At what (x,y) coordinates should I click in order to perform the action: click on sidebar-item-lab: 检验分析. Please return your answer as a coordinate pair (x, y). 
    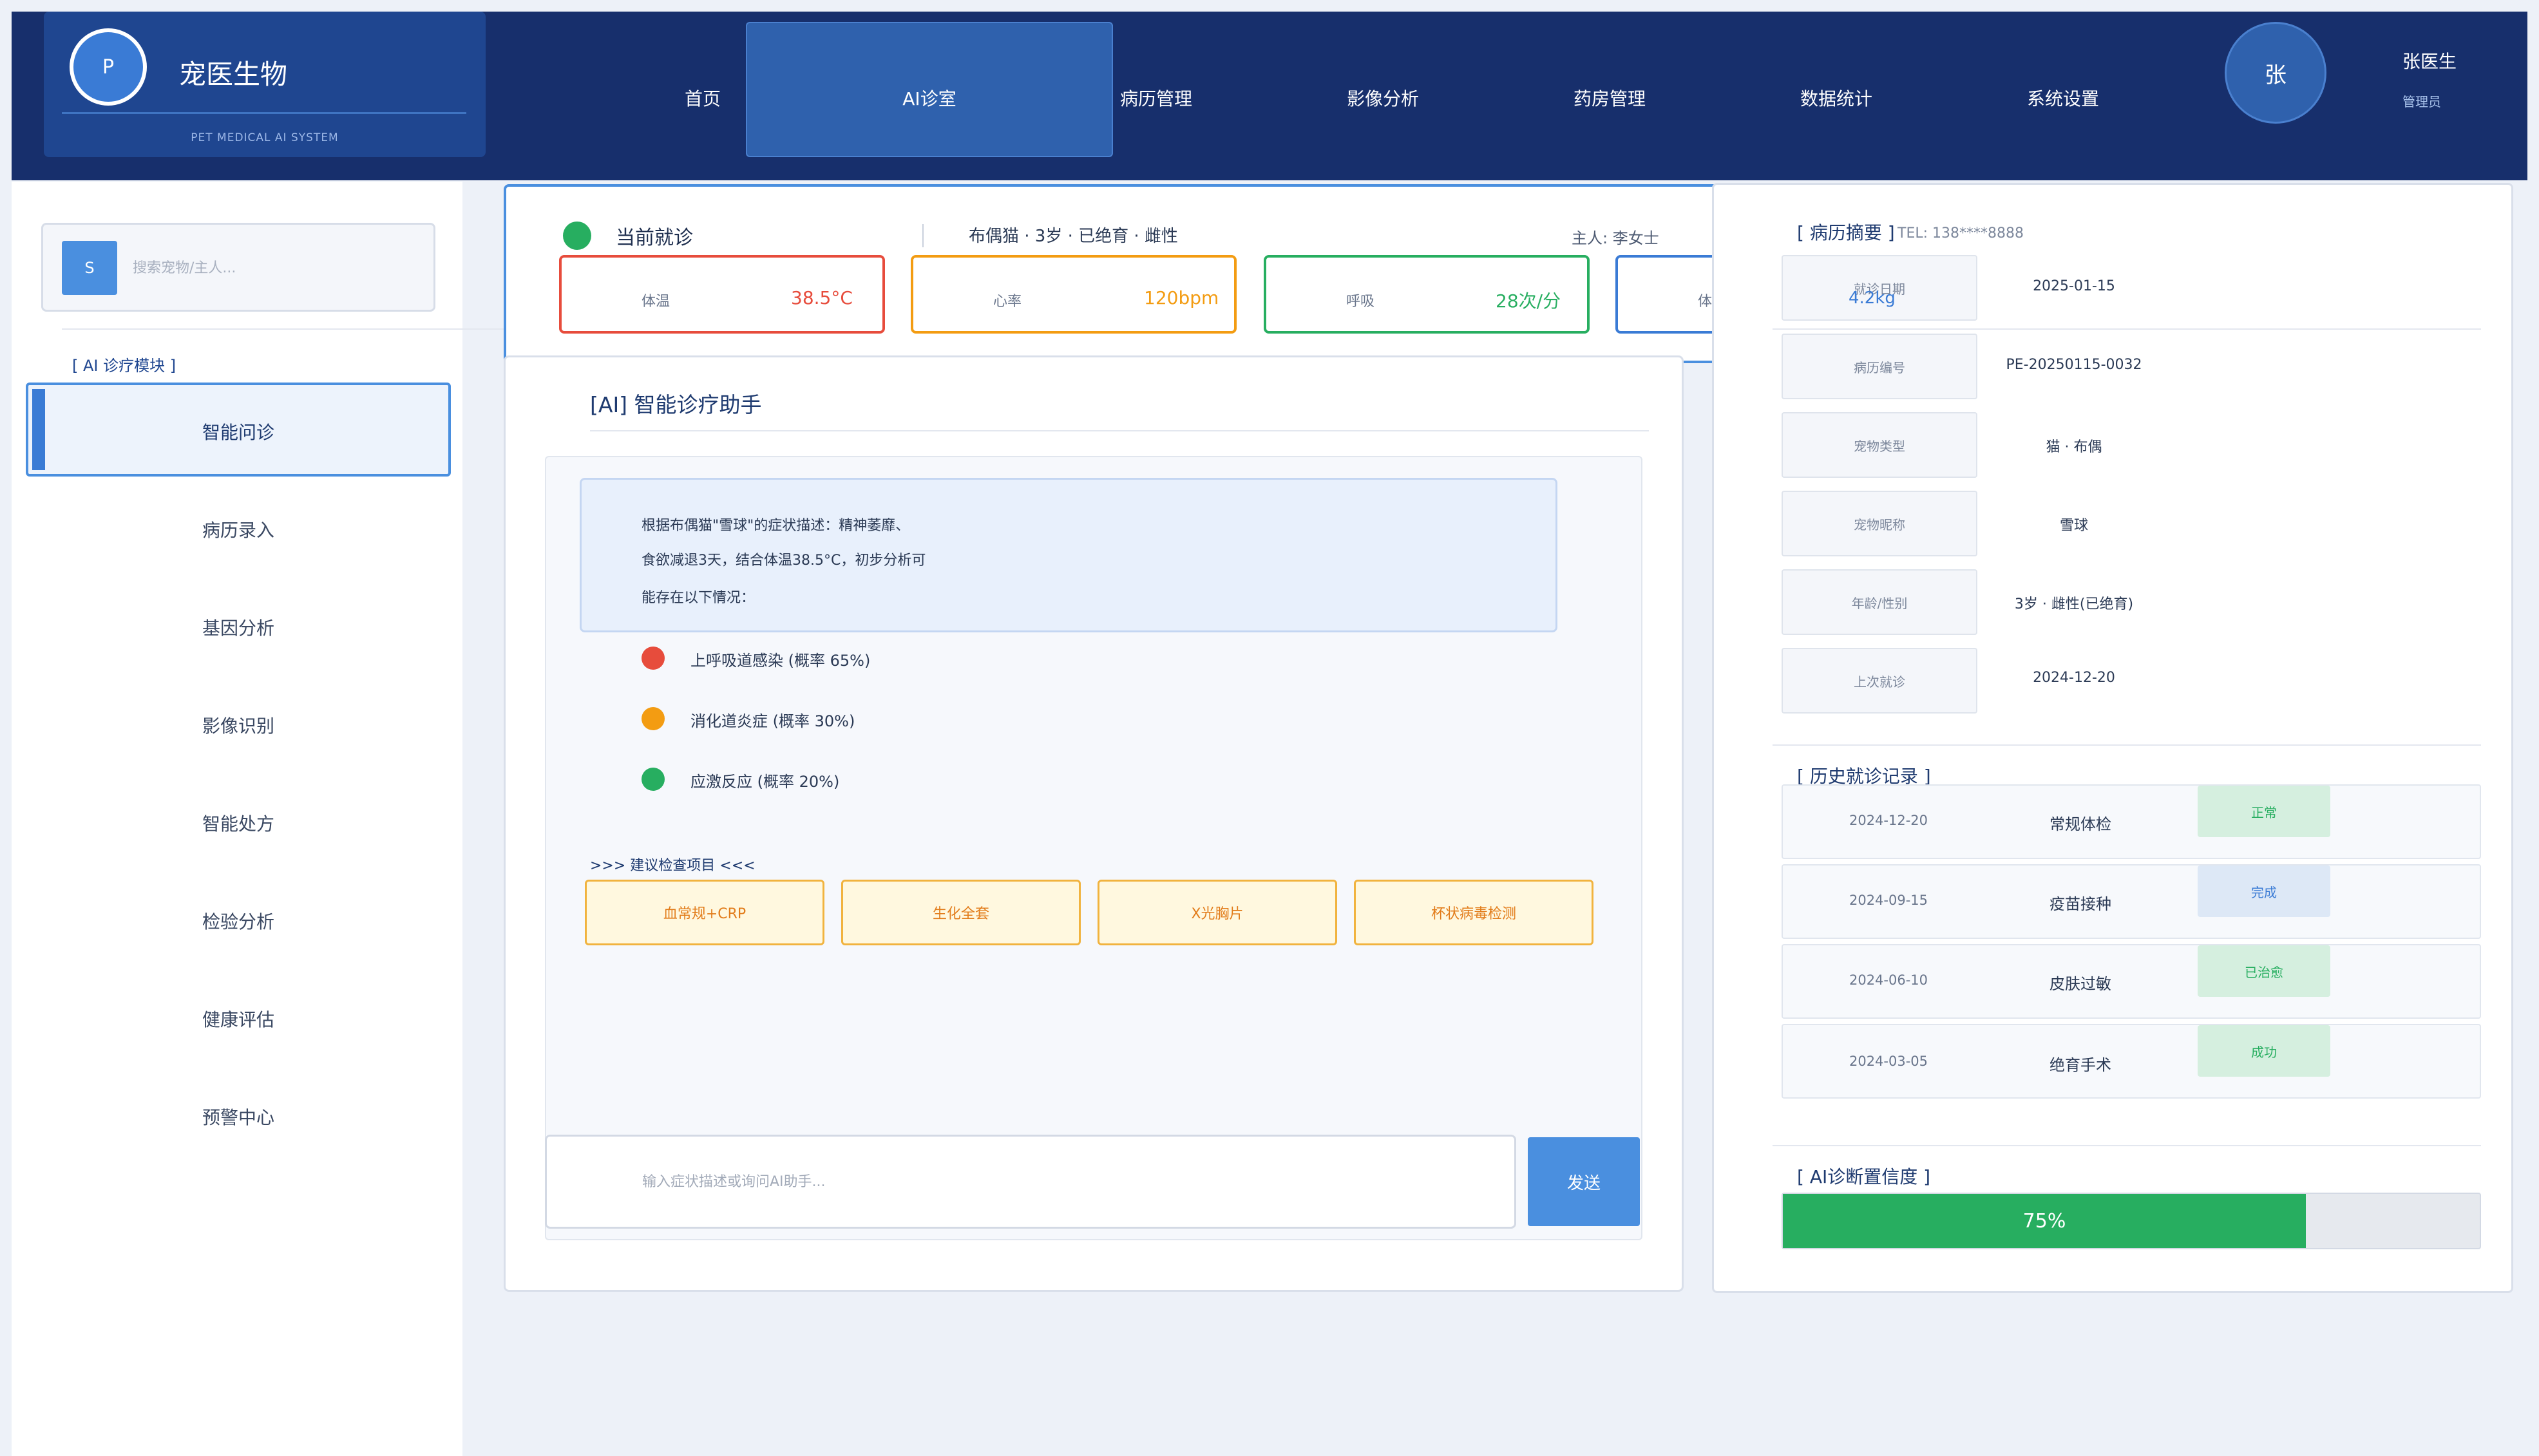
    Looking at the image, I should click on (238, 921).